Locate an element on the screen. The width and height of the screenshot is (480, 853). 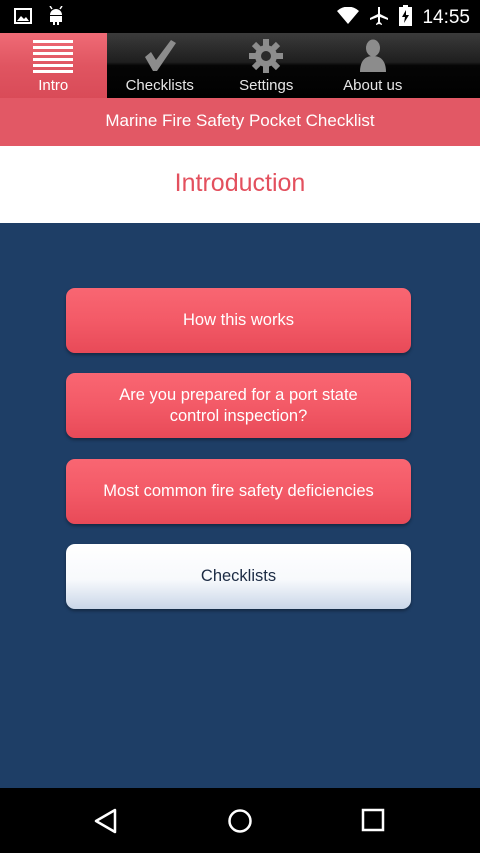
checkmark-icon is located at coordinates (160, 58).